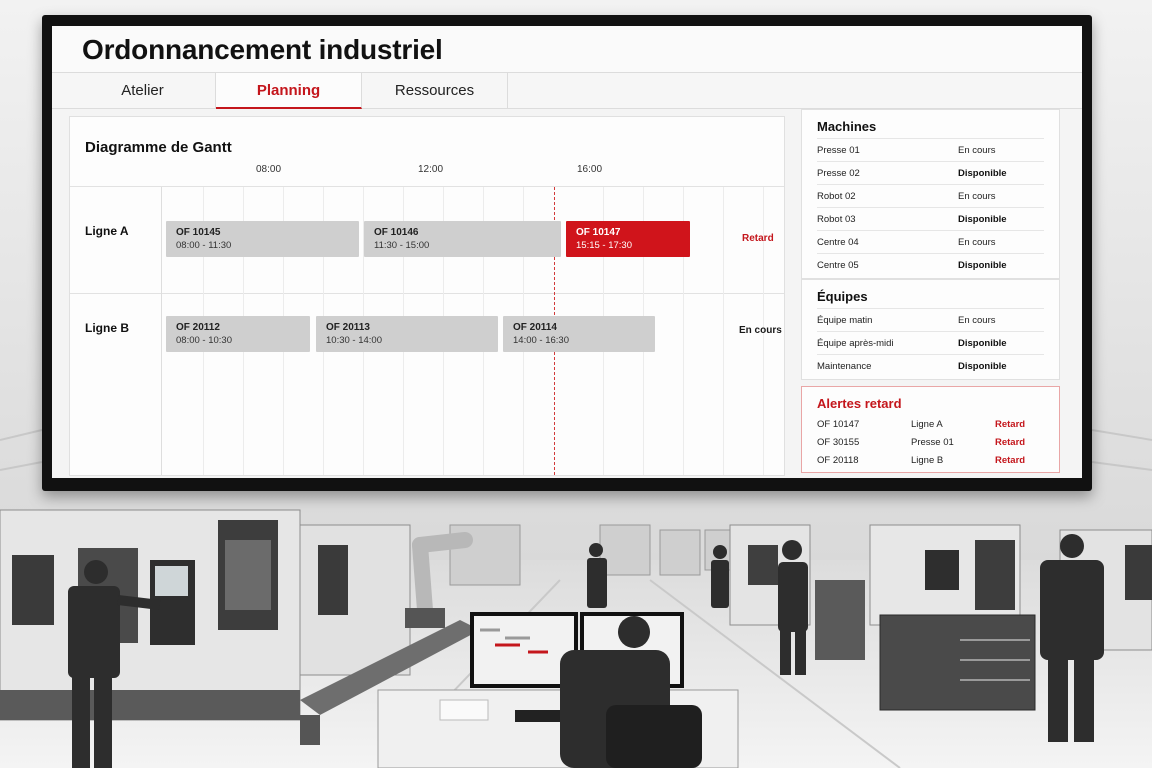 This screenshot has height=768, width=1152. What do you see at coordinates (930, 149) in the screenshot?
I see `machine-row: Presse 01 En cours` at bounding box center [930, 149].